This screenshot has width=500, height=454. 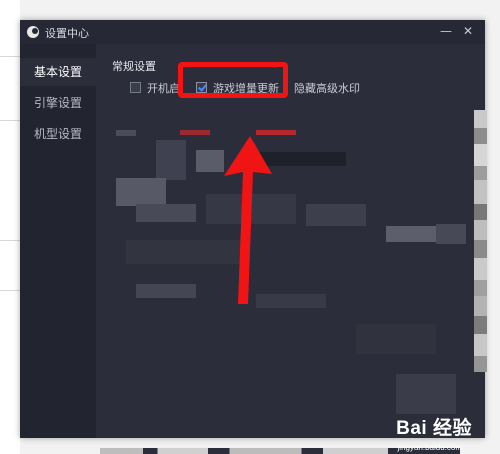 I want to click on sidebar-item-engine-settings: 引擎设置, so click(x=58, y=103).